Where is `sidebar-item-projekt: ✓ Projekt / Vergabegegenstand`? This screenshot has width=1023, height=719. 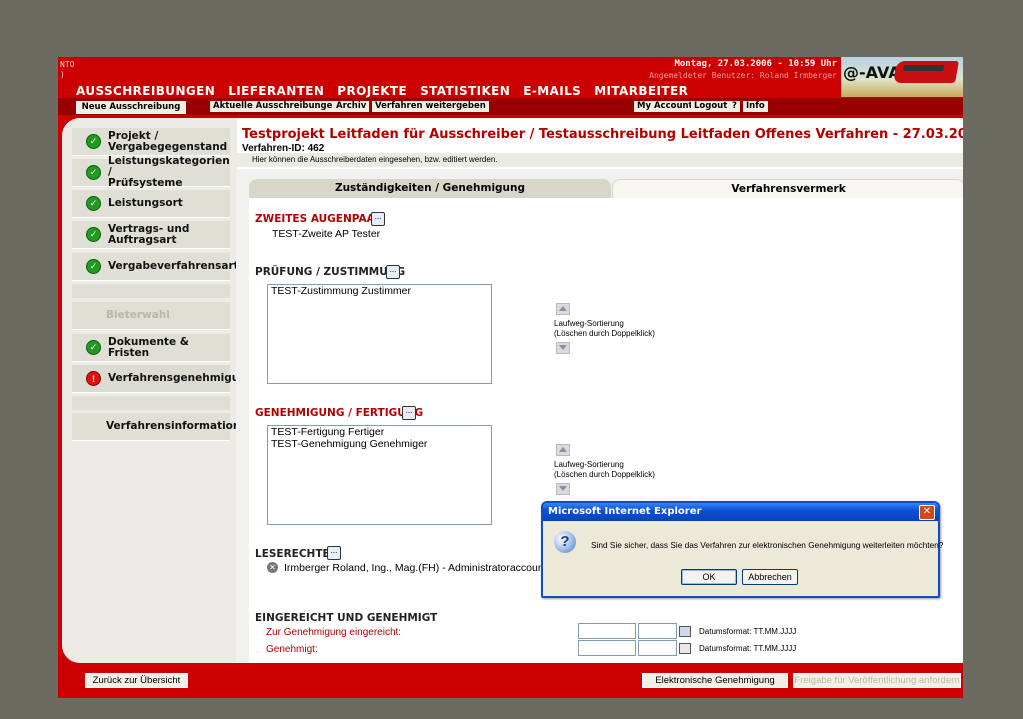
sidebar-item-projekt: ✓ Projekt / Vergabegegenstand is located at coordinates (151, 142).